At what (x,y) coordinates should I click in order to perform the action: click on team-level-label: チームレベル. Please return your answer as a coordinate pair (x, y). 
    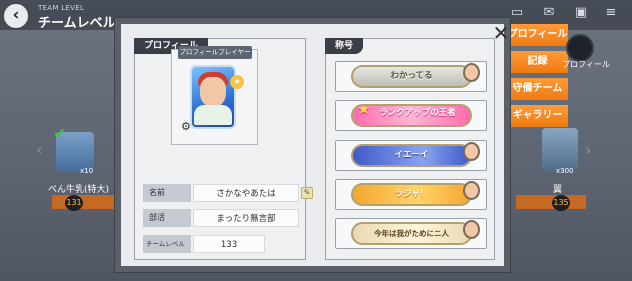
    Looking at the image, I should click on (167, 244).